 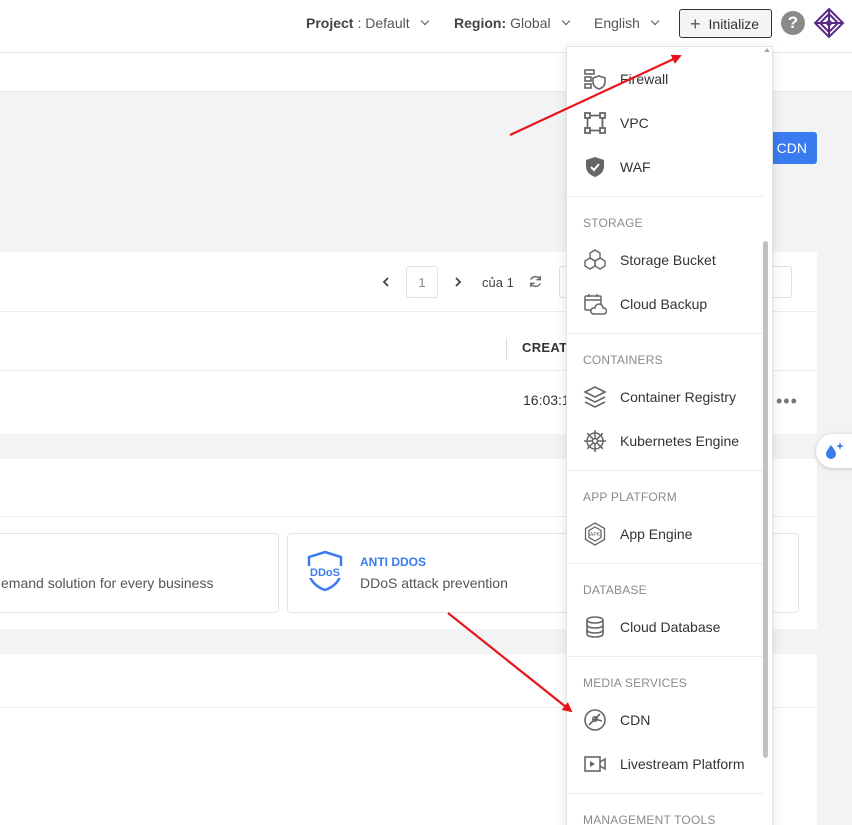 I want to click on menu-item-label: CDN, so click(x=635, y=720).